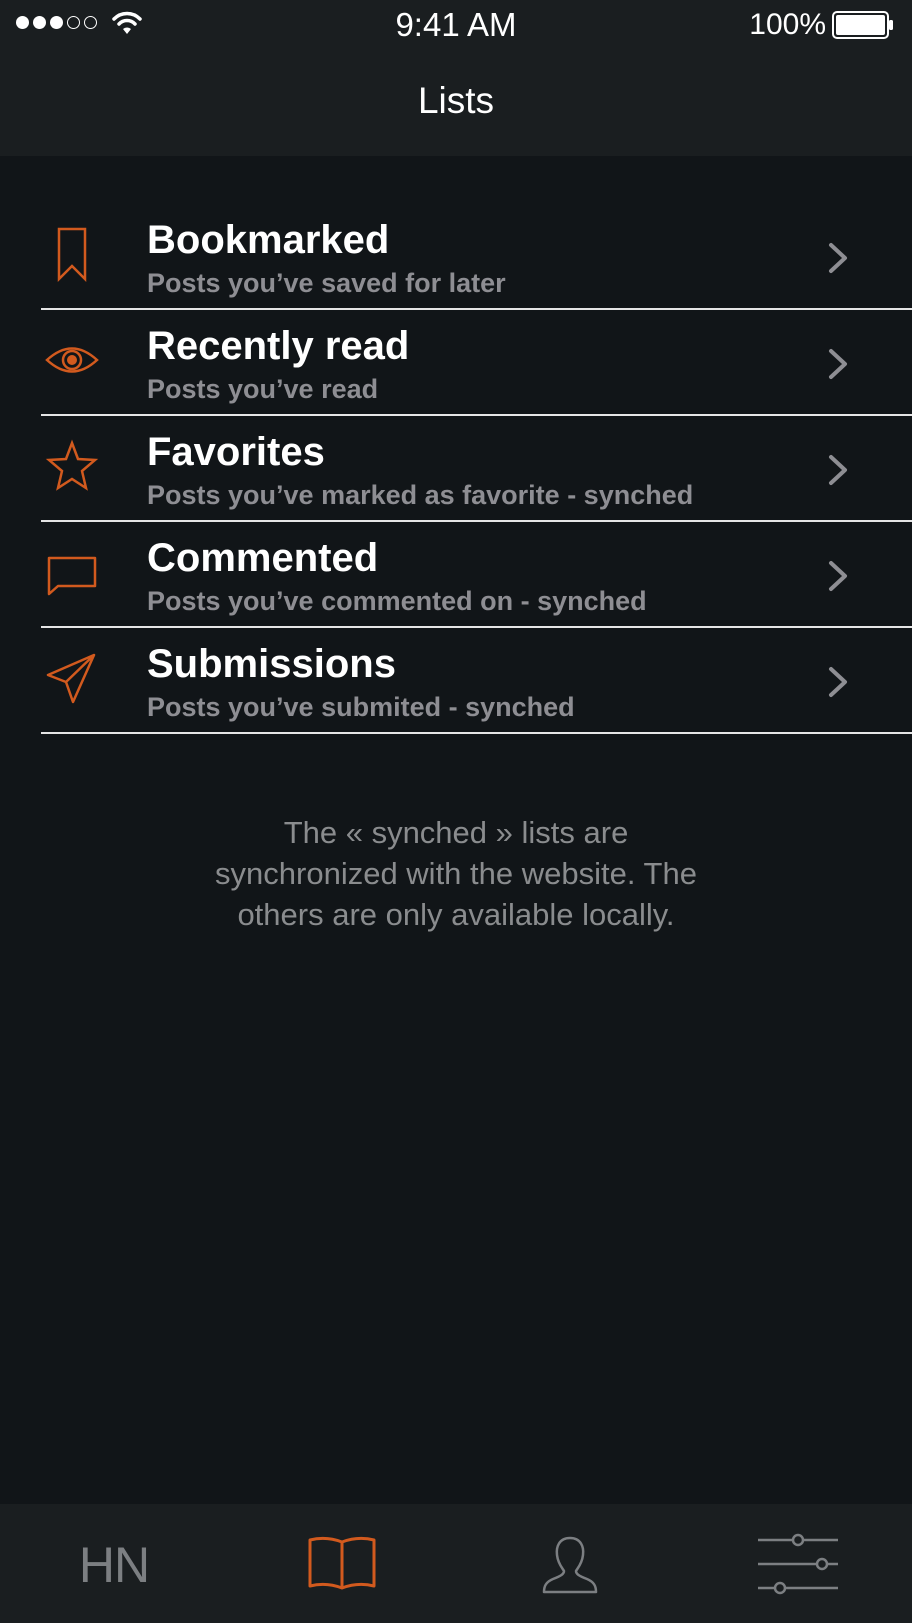  What do you see at coordinates (326, 283) in the screenshot?
I see `list-item-subtitle: Posts you’ve saved for later` at bounding box center [326, 283].